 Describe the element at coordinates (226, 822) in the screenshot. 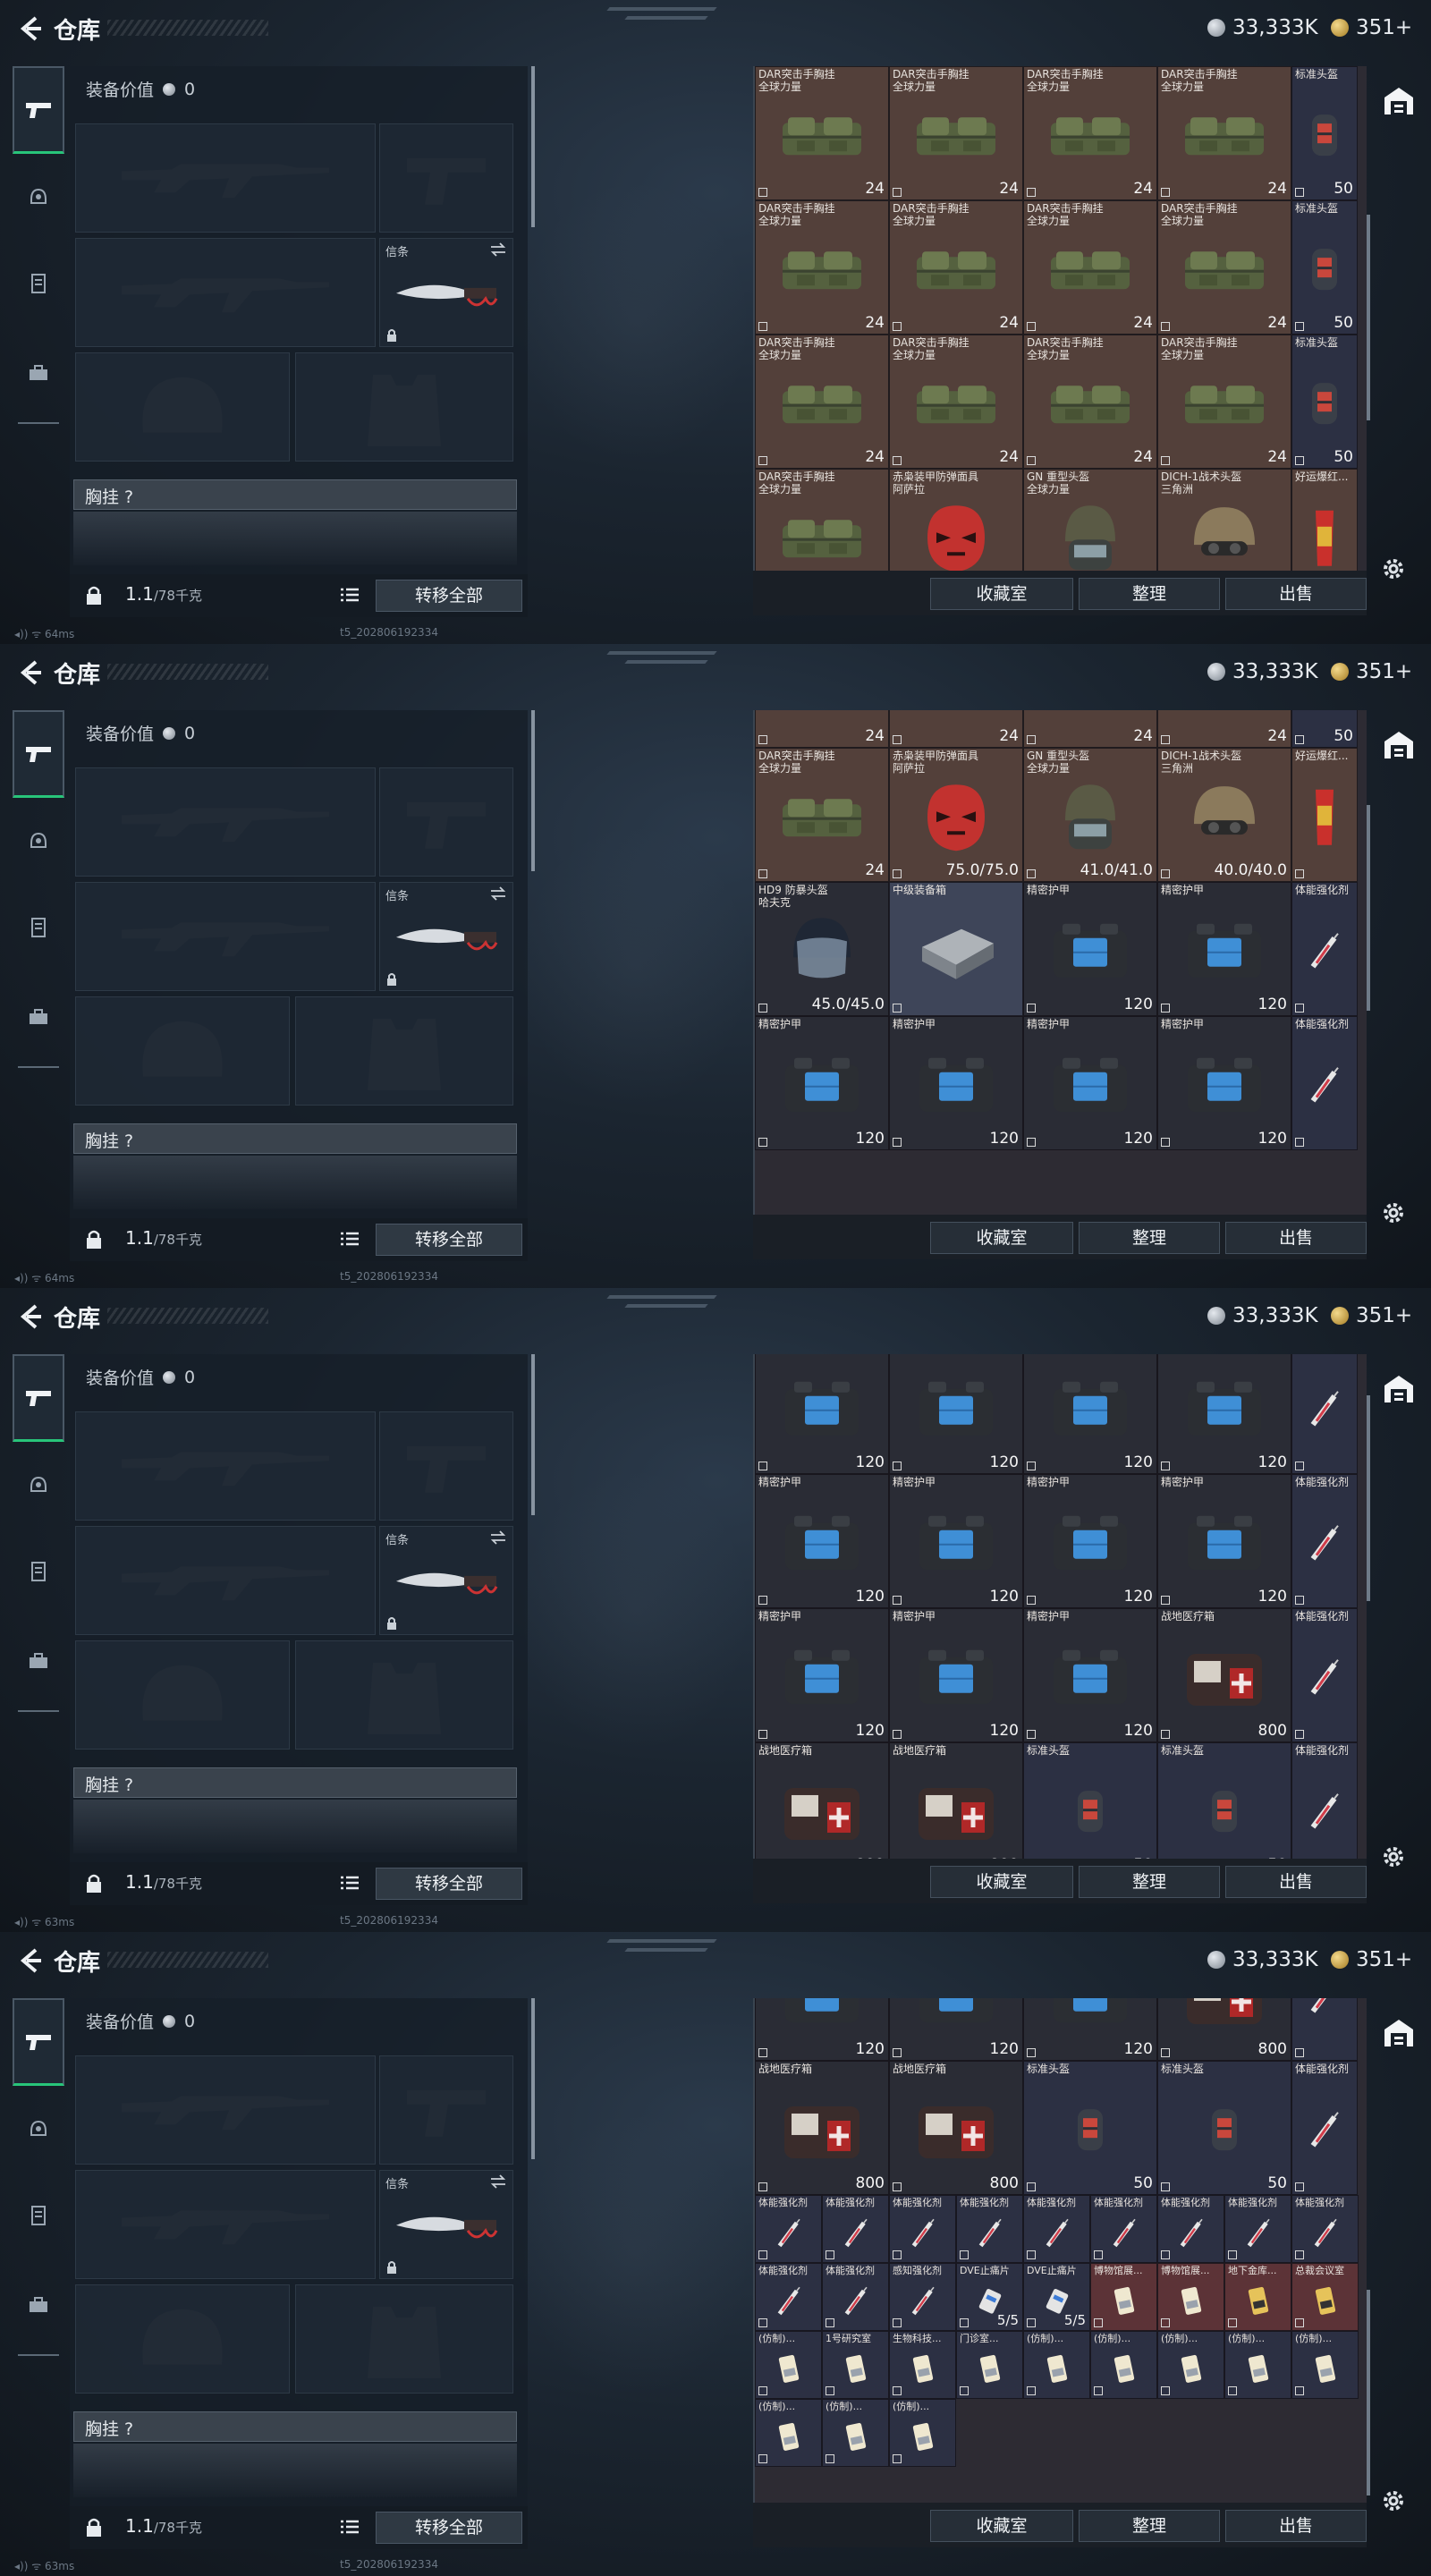

I see `primary-weapon-slot` at that location.